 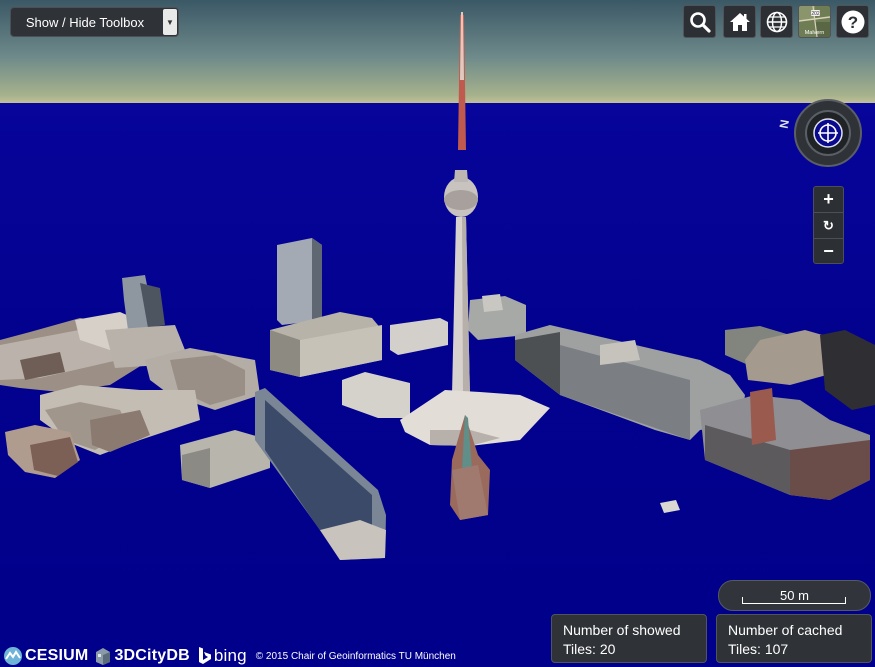 What do you see at coordinates (152, 655) in the screenshot?
I see `3dcitydb-logo-text: 3DCityDB` at bounding box center [152, 655].